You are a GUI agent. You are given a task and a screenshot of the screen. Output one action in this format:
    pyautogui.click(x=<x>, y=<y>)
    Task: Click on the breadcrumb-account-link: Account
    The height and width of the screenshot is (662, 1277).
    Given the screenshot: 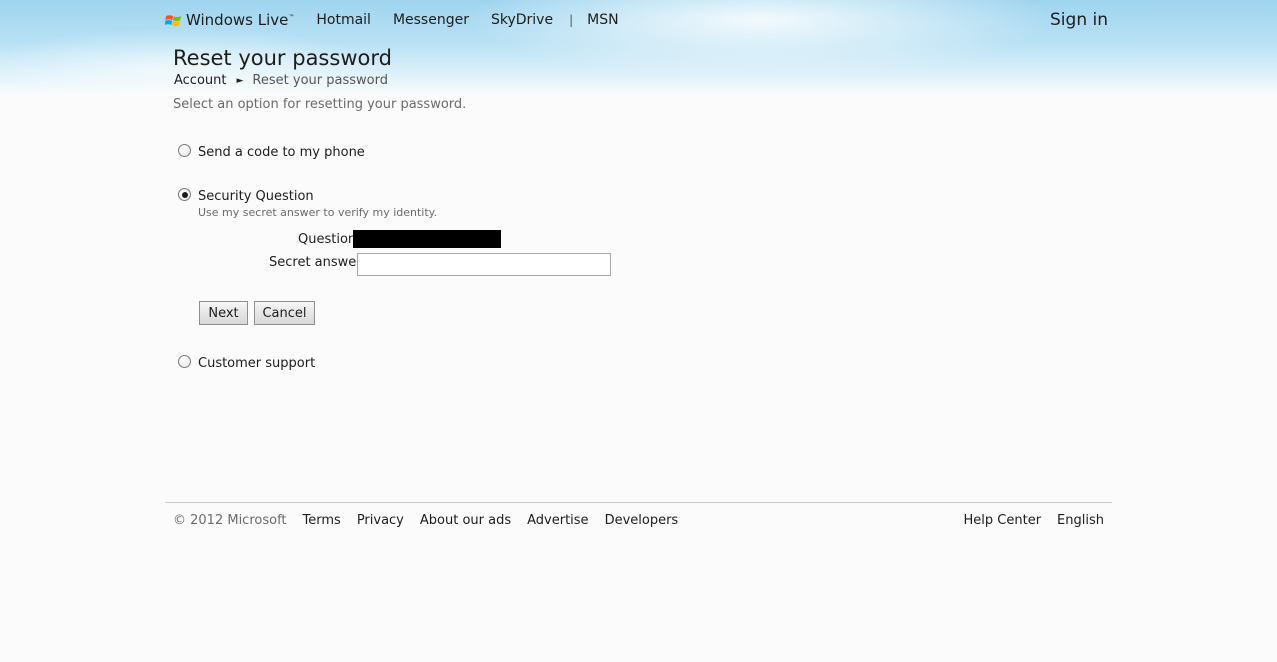 What is the action you would take?
    pyautogui.click(x=200, y=80)
    